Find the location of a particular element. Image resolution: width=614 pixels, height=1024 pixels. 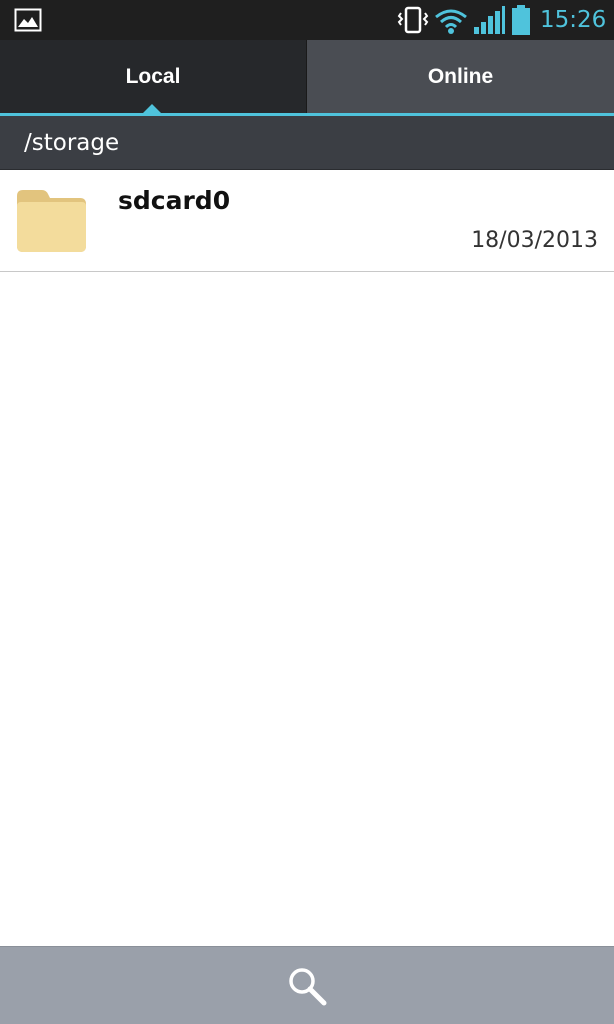

tab-local: Local is located at coordinates (153, 76).